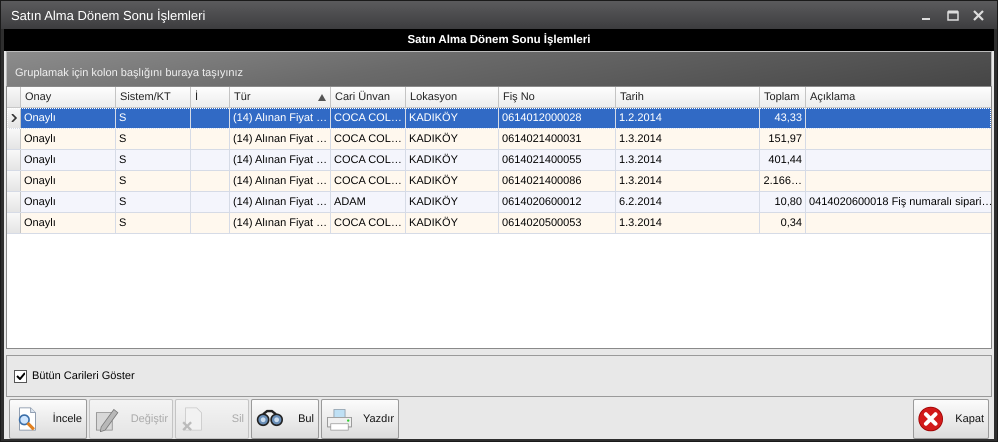 This screenshot has height=442, width=998. Describe the element at coordinates (285, 419) in the screenshot. I see `toolbar-button: Bul` at that location.